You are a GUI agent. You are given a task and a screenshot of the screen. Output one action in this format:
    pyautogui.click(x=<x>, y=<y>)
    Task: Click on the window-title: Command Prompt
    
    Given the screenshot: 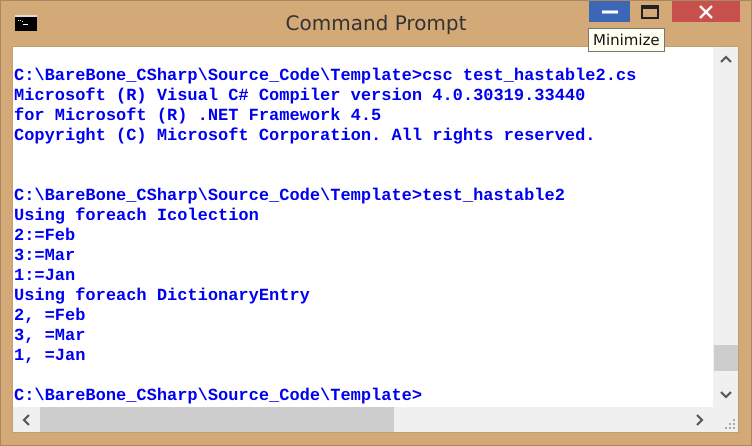 What is the action you would take?
    pyautogui.click(x=376, y=23)
    